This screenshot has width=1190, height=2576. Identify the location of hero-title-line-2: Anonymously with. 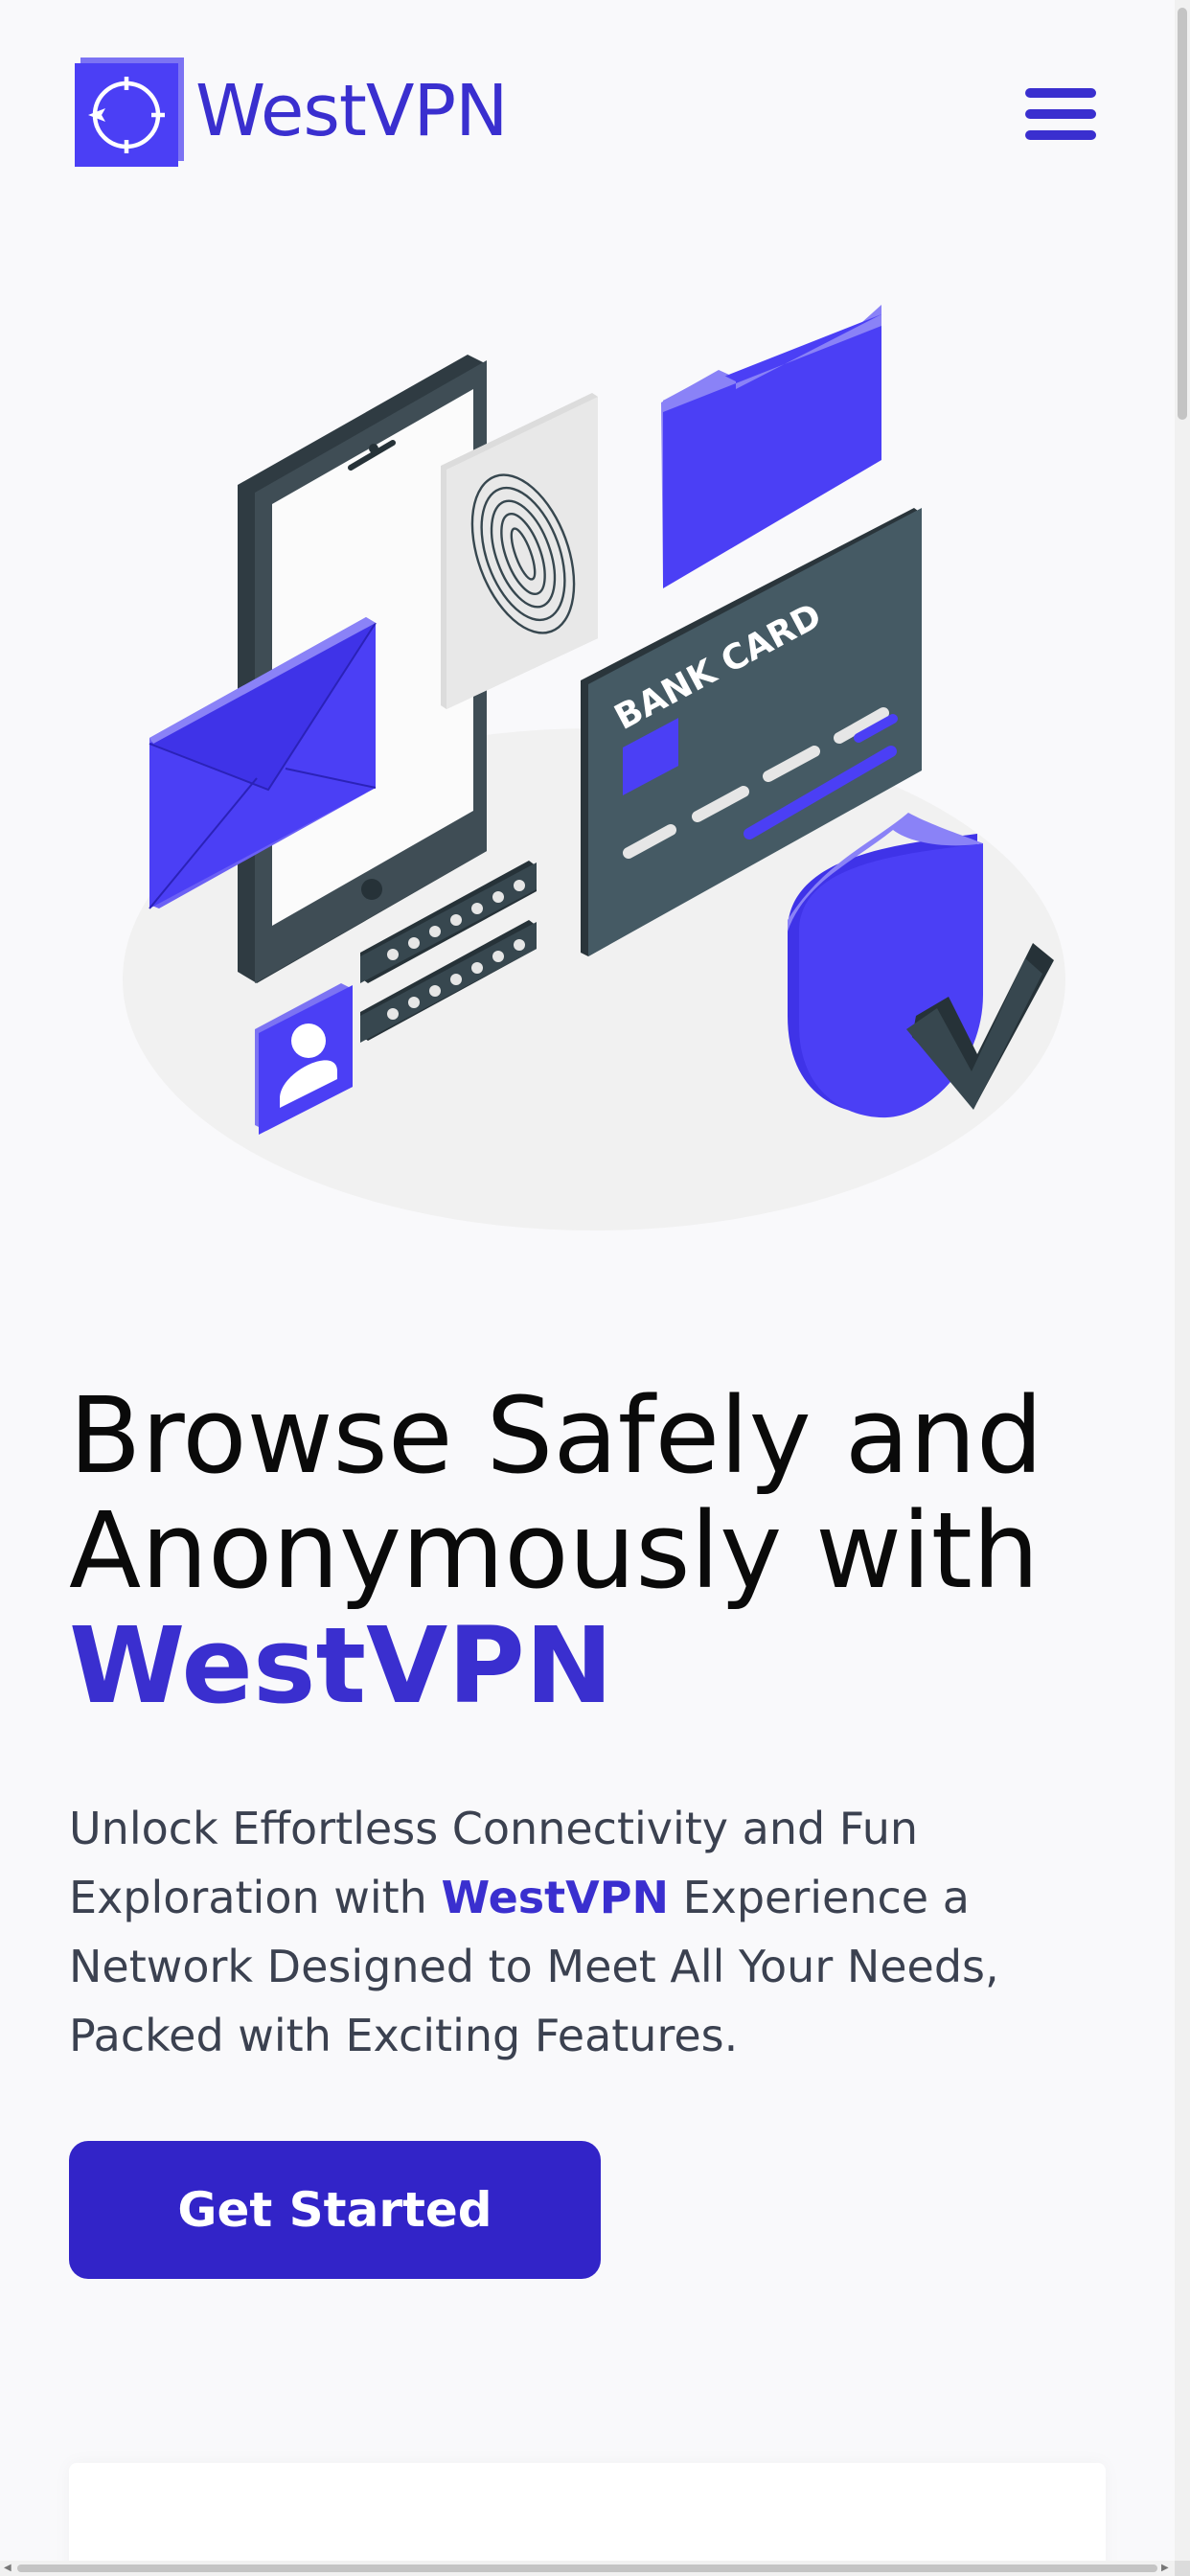
(555, 1550).